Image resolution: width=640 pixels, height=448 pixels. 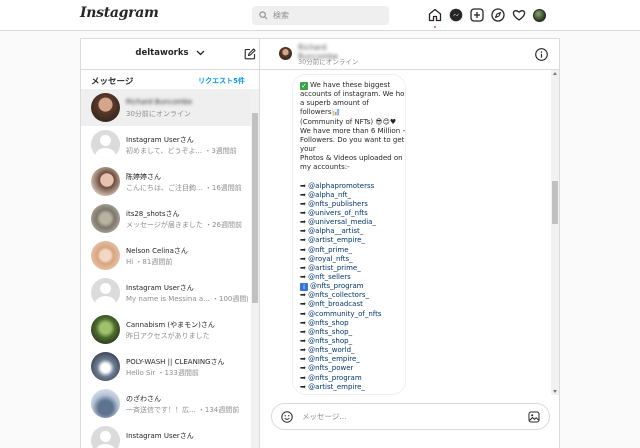 What do you see at coordinates (330, 52) in the screenshot?
I see `contact-name: Richard Buncombe` at bounding box center [330, 52].